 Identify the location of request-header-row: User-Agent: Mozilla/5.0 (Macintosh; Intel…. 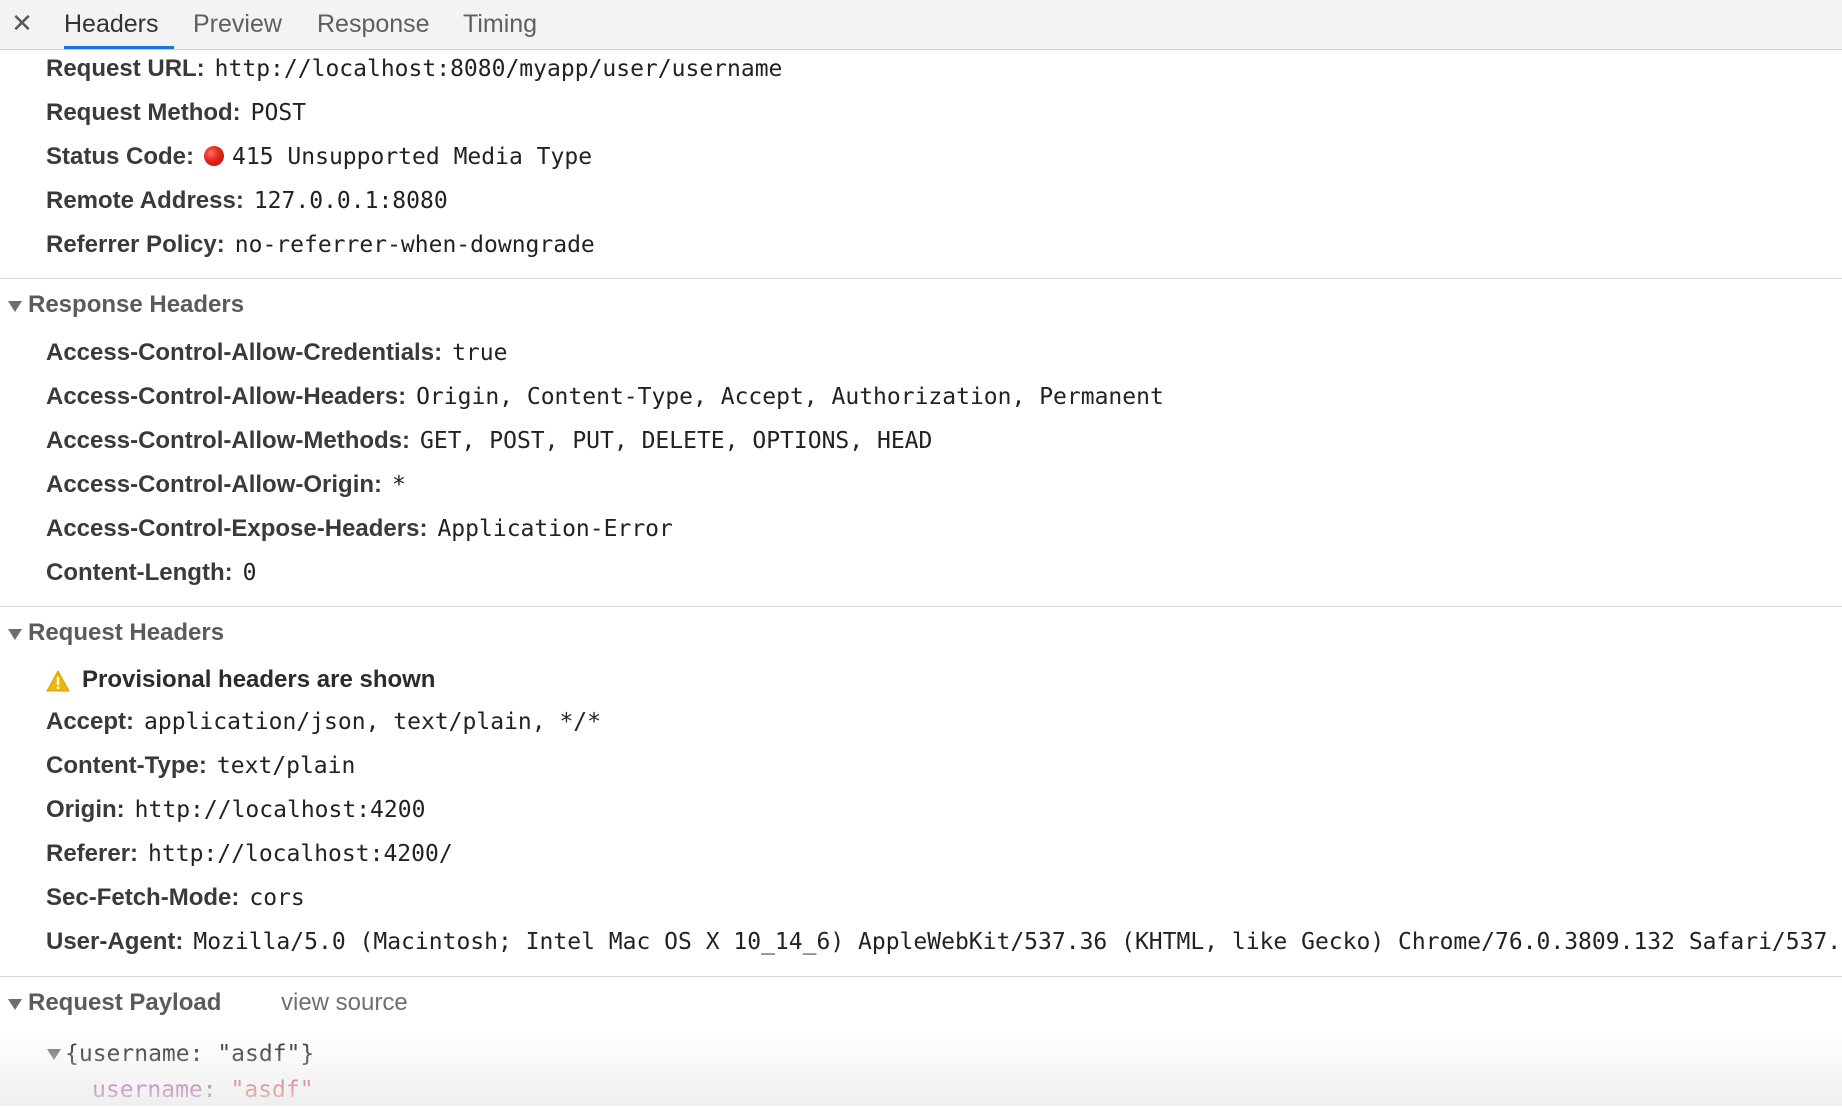
(944, 942).